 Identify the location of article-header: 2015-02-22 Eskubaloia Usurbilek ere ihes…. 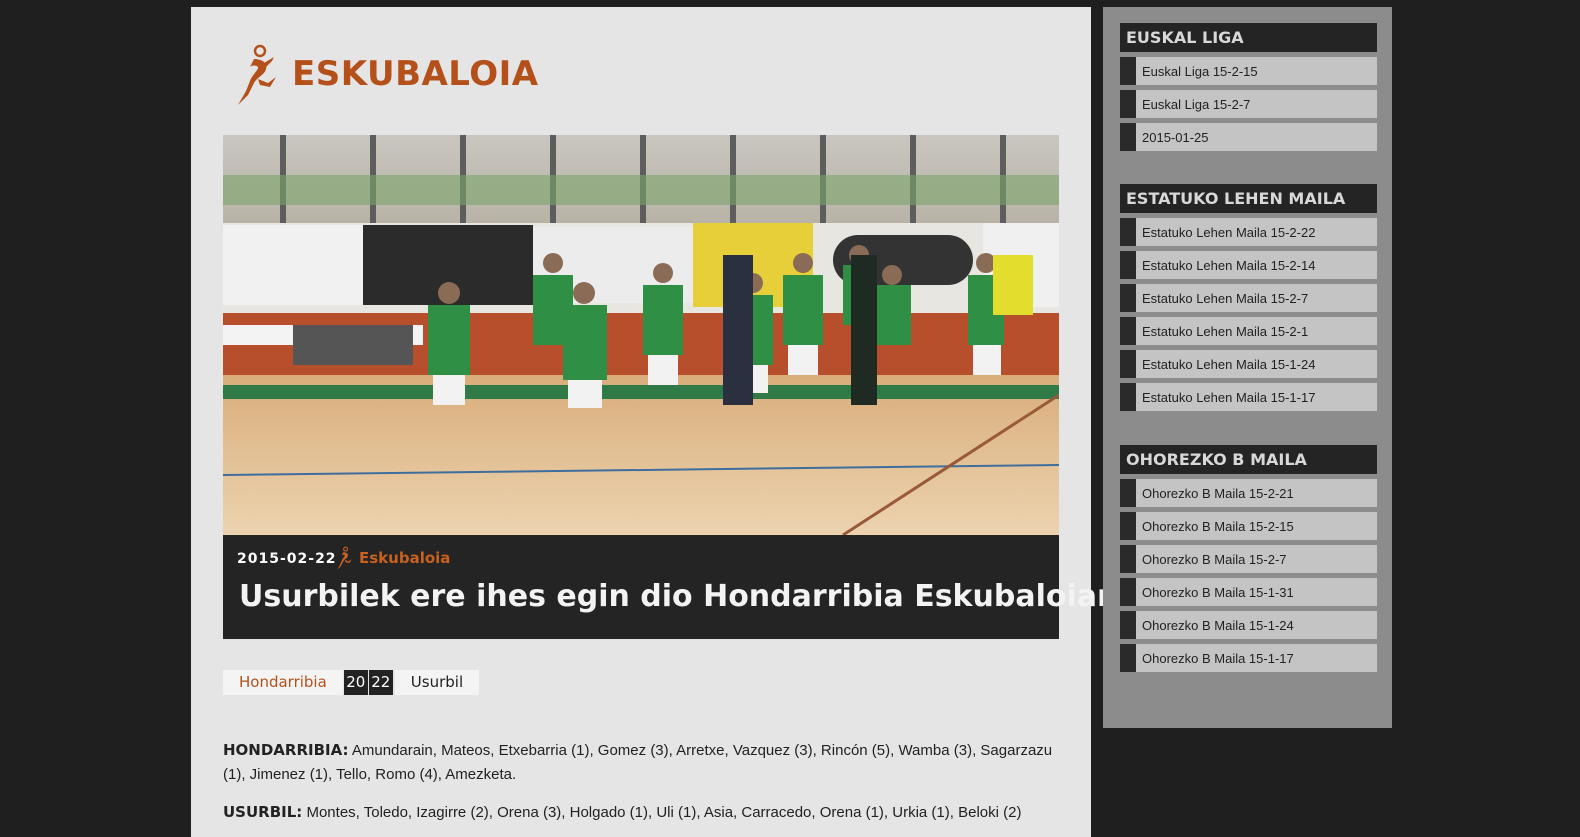
(672, 587).